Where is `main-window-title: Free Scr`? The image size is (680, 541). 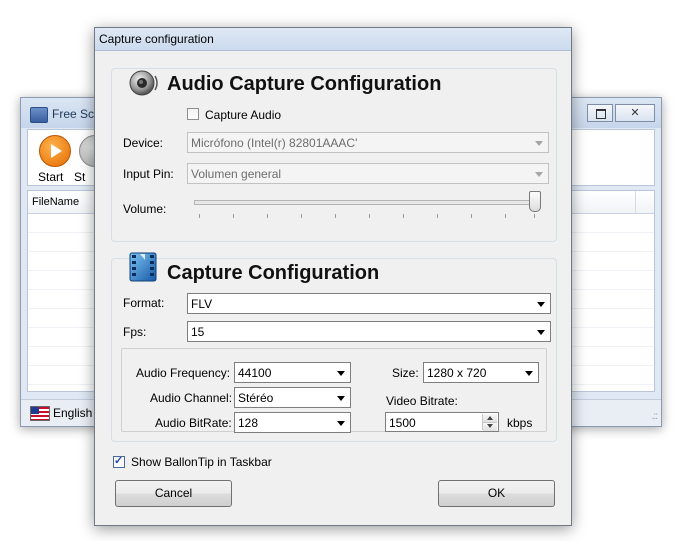 main-window-title: Free Scr is located at coordinates (75, 114).